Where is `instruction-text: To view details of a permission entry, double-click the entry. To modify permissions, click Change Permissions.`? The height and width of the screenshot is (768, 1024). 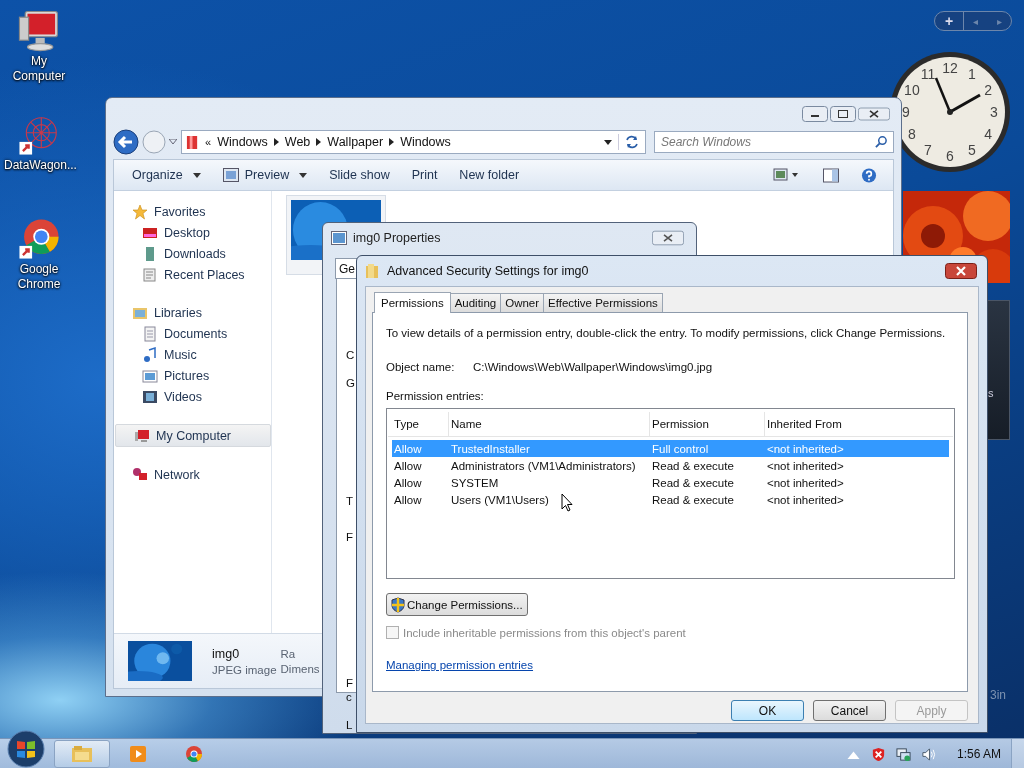
instruction-text: To view details of a permission entry, double-click the entry. To modify permissions, click Change Permissions. is located at coordinates (666, 333).